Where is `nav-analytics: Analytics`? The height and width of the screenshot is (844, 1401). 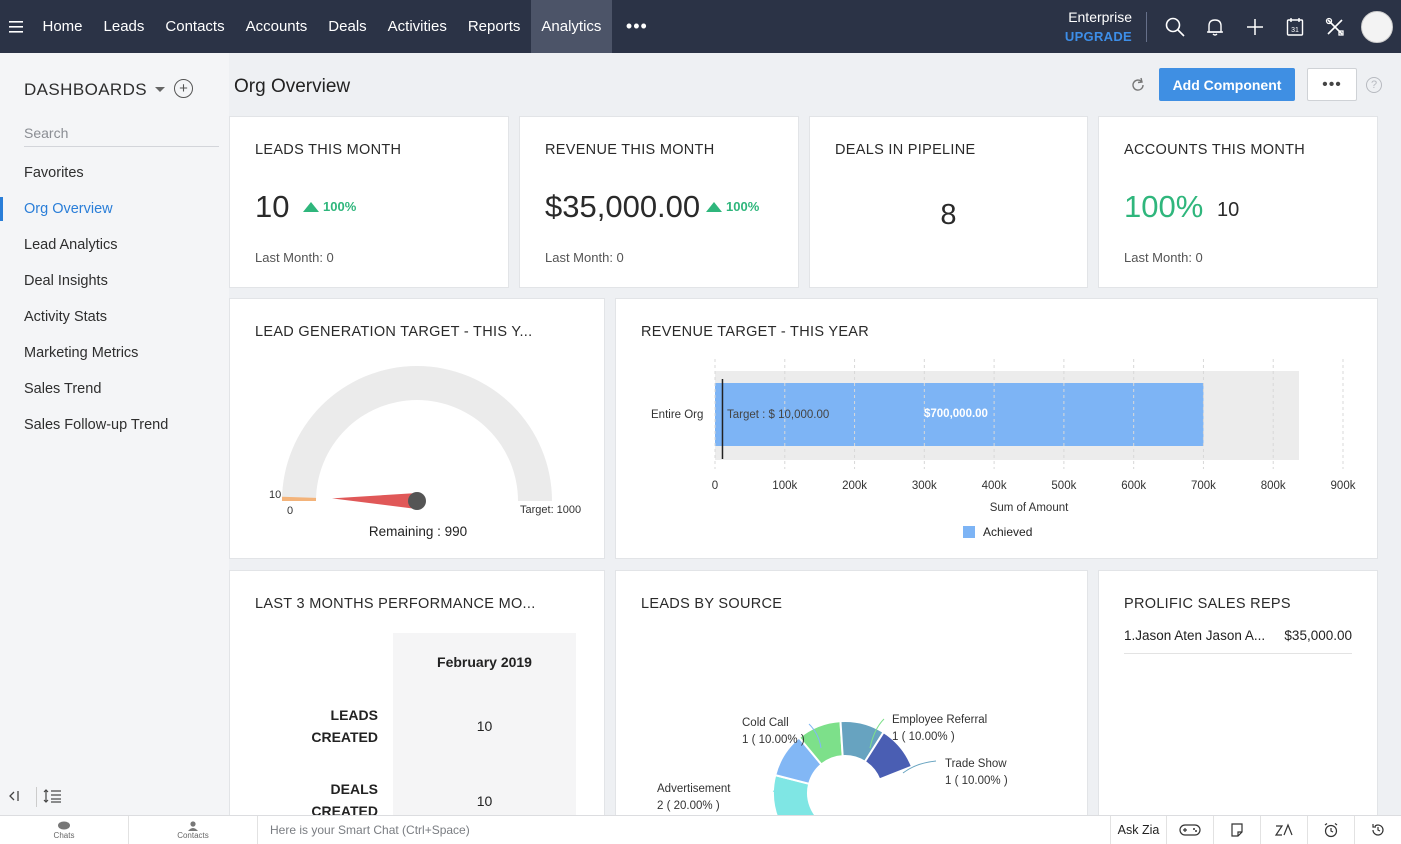 nav-analytics: Analytics is located at coordinates (571, 26).